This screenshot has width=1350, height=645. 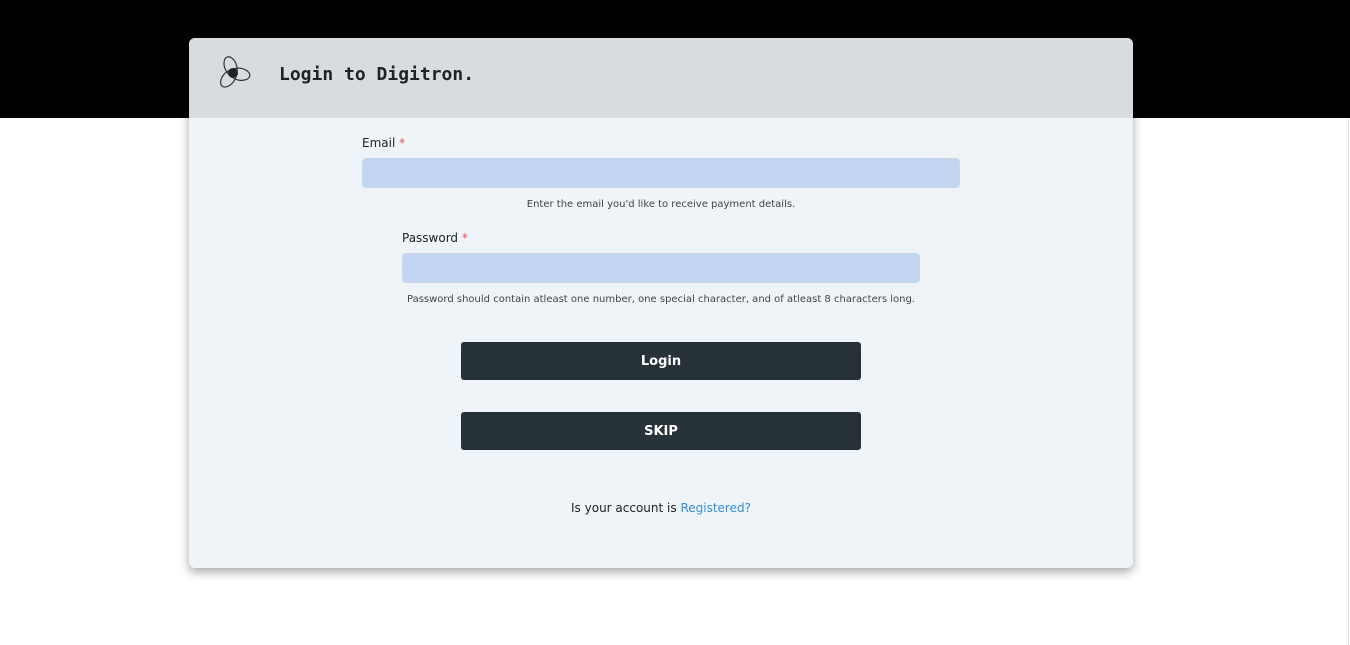 I want to click on register-prompt-text: Is your account is, so click(x=624, y=508).